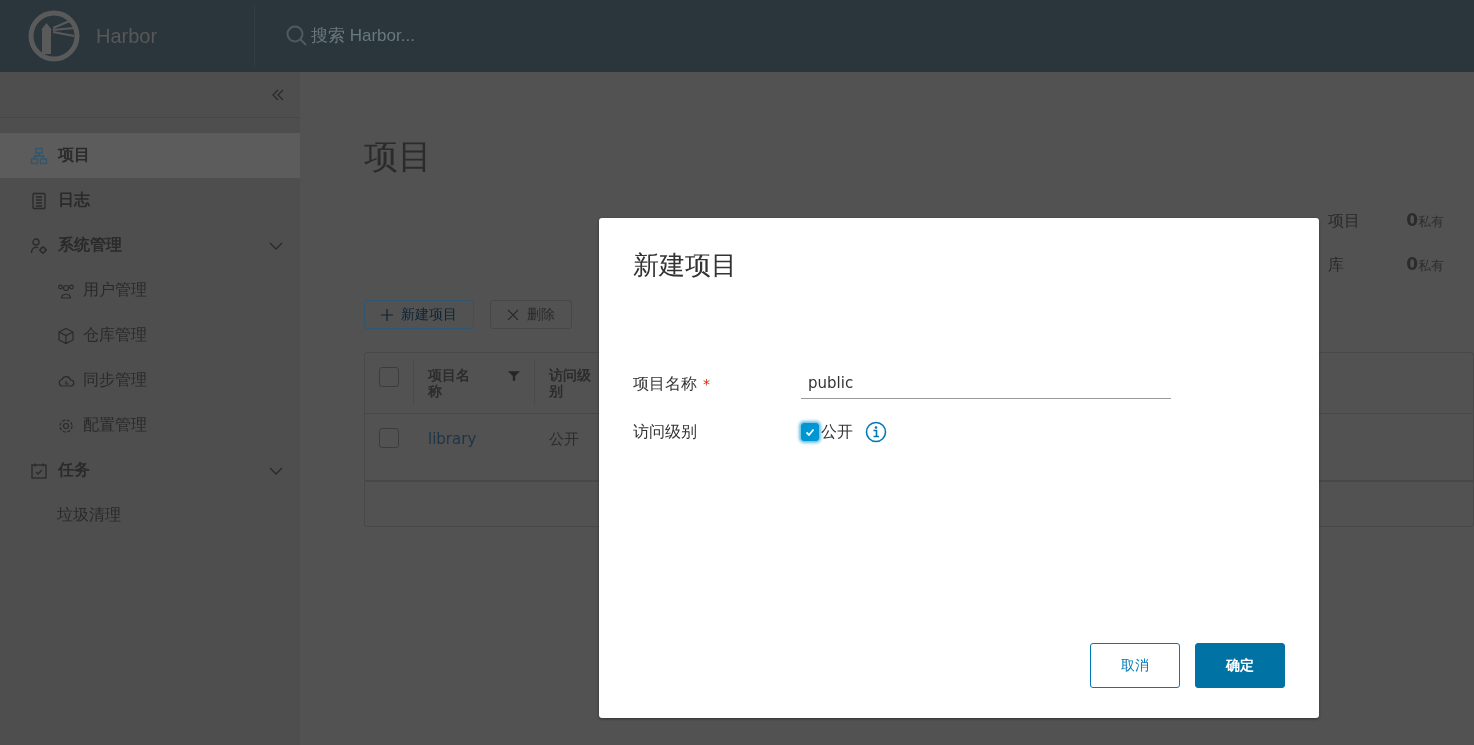  I want to click on cancel-button: 取消, so click(1135, 665).